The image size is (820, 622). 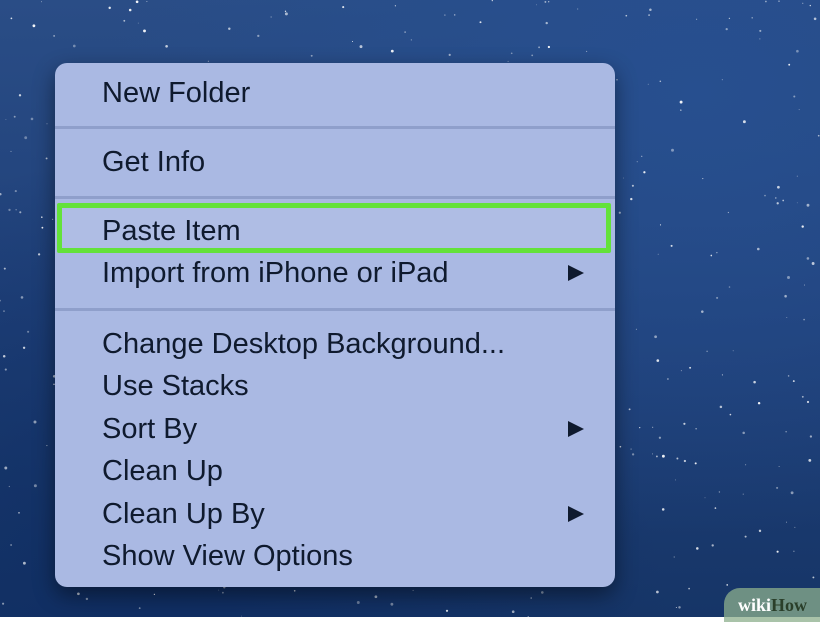 I want to click on menu-item-paste-item: Paste Item, so click(x=335, y=231).